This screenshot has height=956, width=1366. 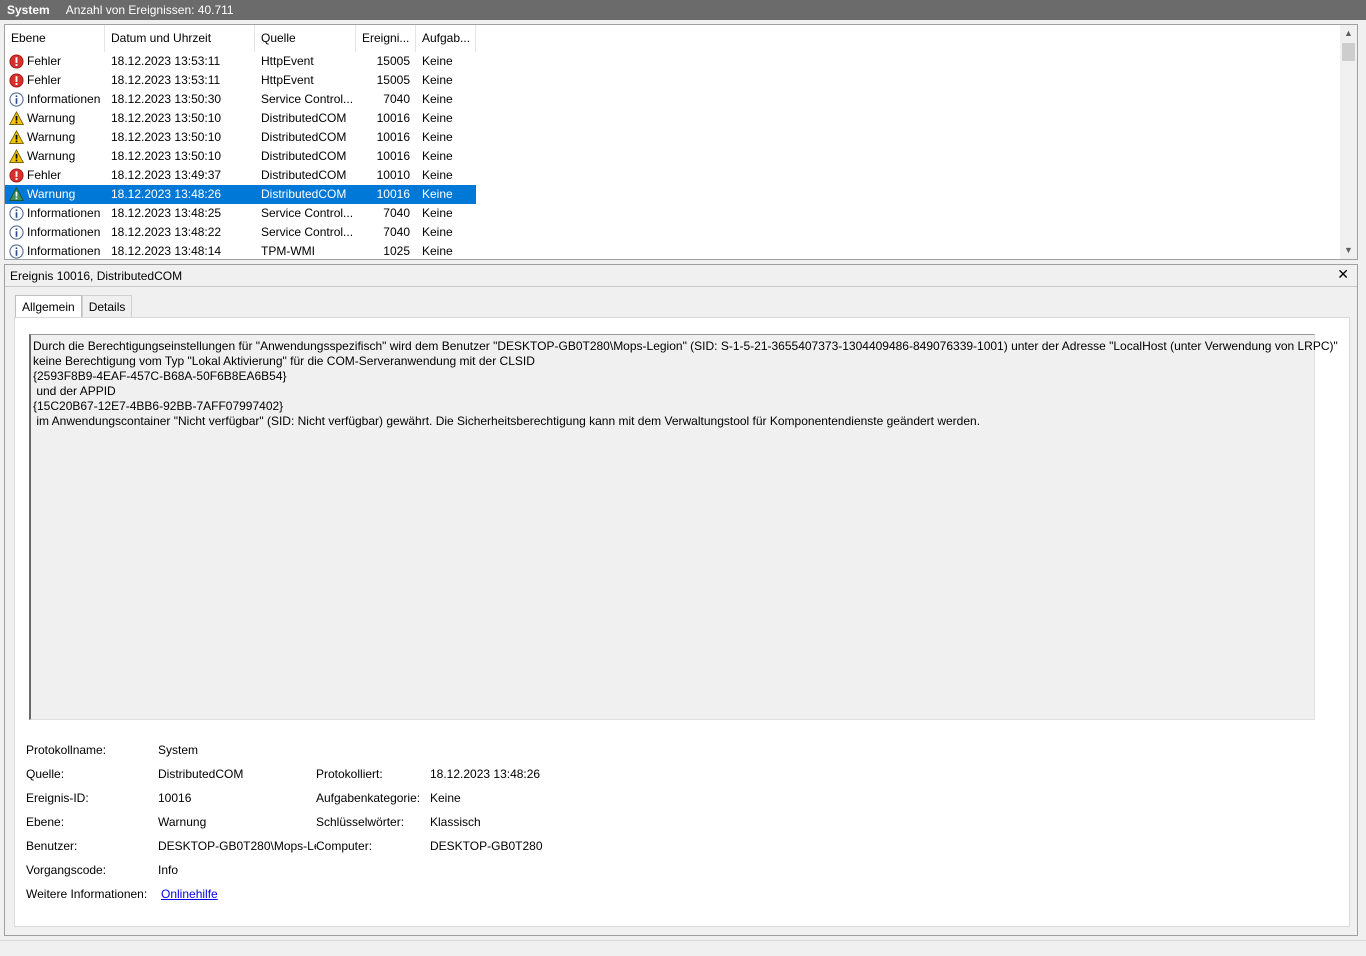 I want to click on opcode-value: Info, so click(x=168, y=870).